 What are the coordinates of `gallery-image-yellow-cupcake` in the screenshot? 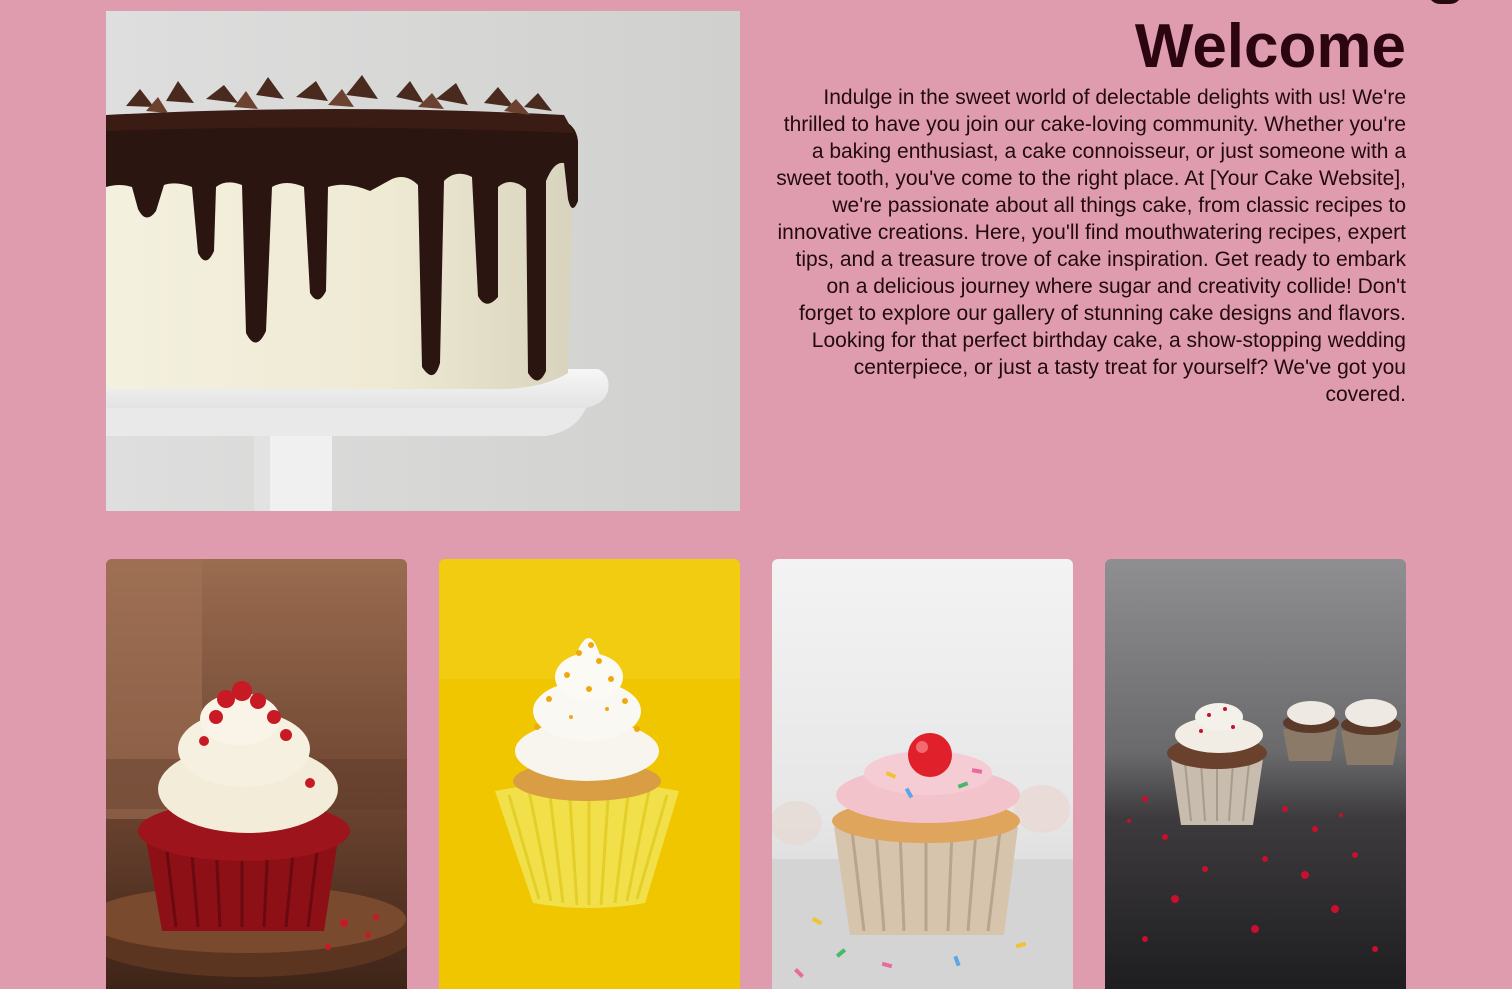 It's located at (589, 774).